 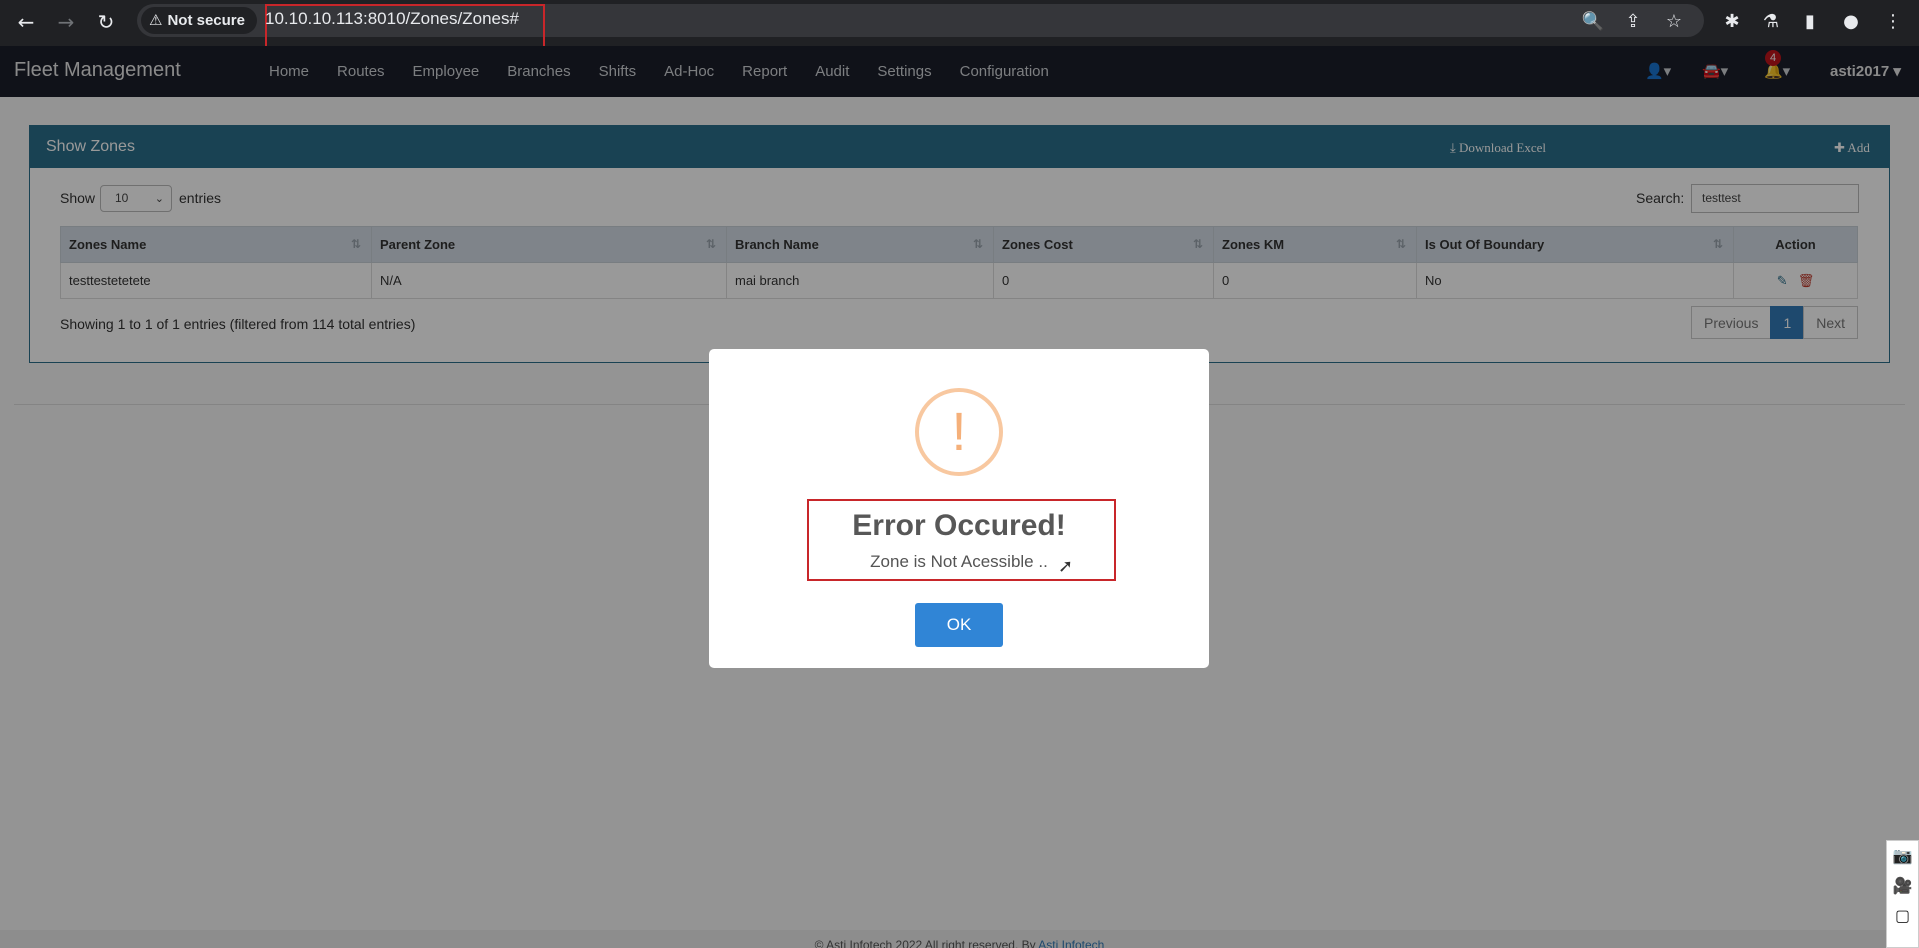 I want to click on warning-circle-icon: !, so click(x=959, y=432).